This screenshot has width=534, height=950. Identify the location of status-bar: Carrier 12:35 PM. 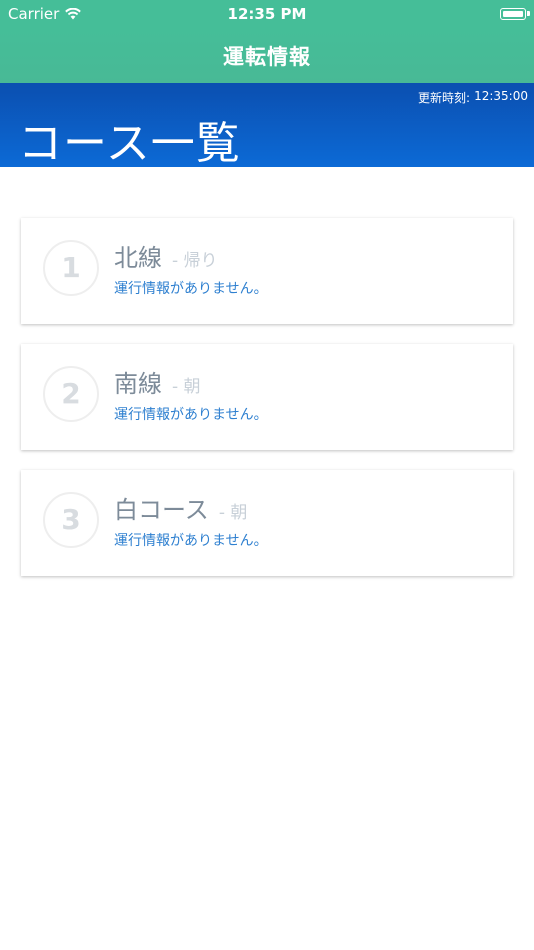
(267, 14).